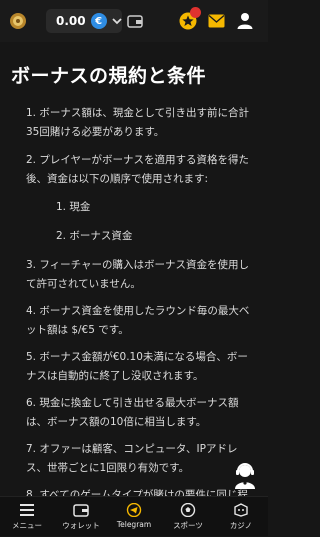 Image resolution: width=320 pixels, height=537 pixels. What do you see at coordinates (132, 449) in the screenshot?
I see `term-line: 7. オファーは顧客、コンピュータ、IPアドレ` at bounding box center [132, 449].